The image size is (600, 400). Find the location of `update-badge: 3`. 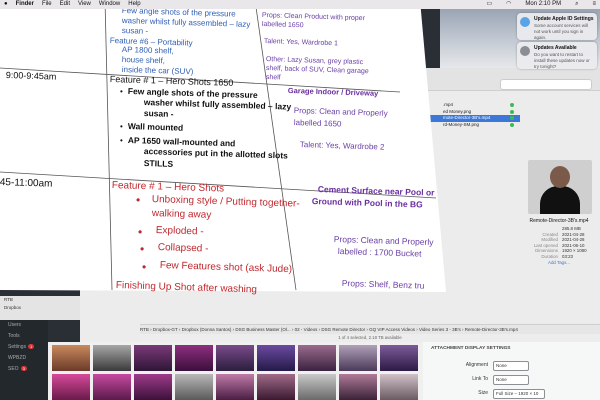

update-badge: 3 is located at coordinates (23, 368).